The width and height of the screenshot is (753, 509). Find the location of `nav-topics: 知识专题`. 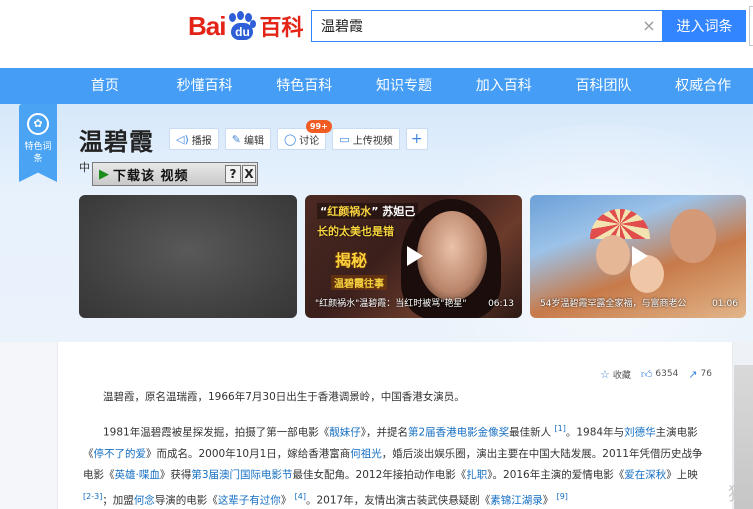

nav-topics: 知识专题 is located at coordinates (404, 86).